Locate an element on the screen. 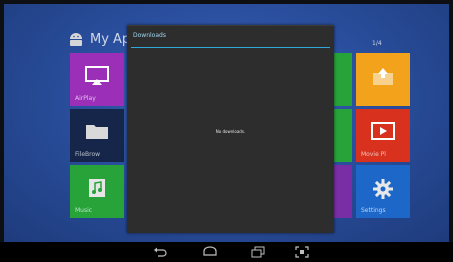  airplay-icon is located at coordinates (97, 75).